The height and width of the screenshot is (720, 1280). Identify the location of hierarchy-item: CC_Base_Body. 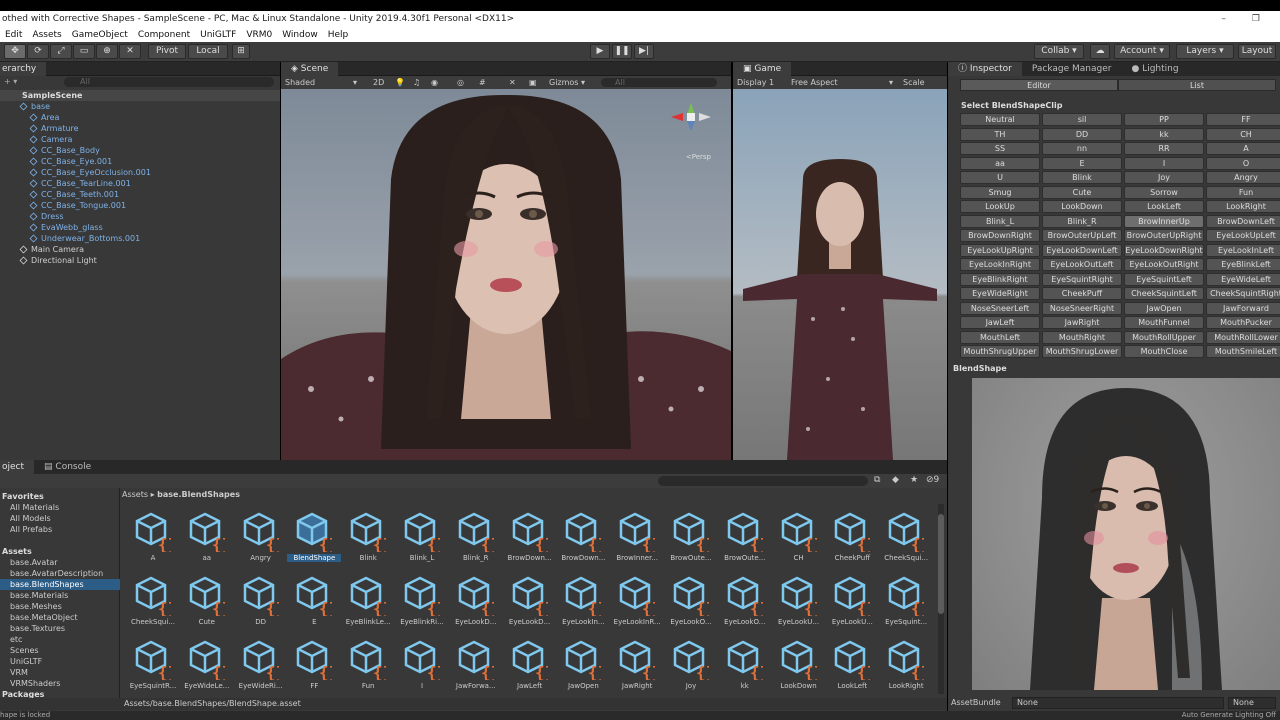
(50, 150).